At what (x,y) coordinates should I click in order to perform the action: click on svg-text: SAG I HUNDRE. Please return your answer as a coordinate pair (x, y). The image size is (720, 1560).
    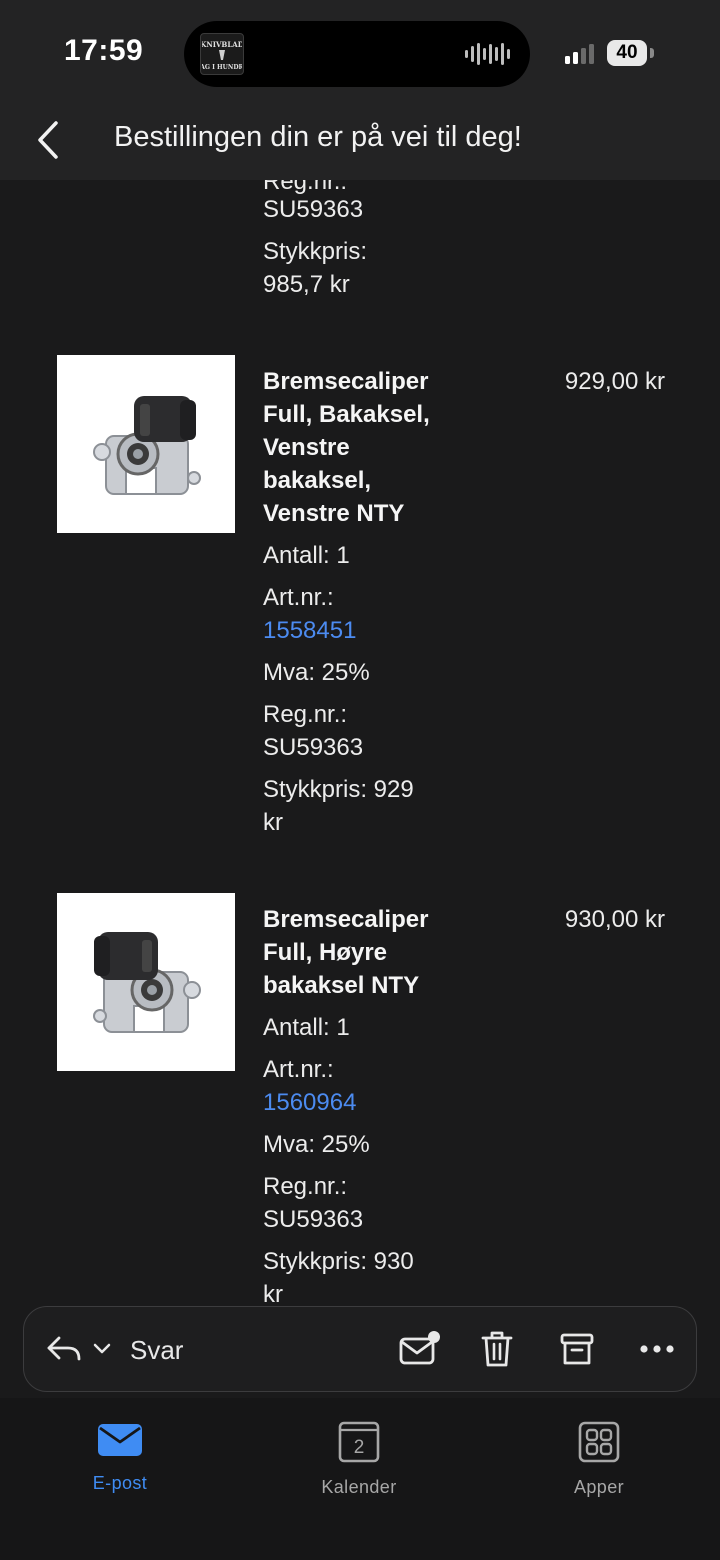
    Looking at the image, I should click on (222, 67).